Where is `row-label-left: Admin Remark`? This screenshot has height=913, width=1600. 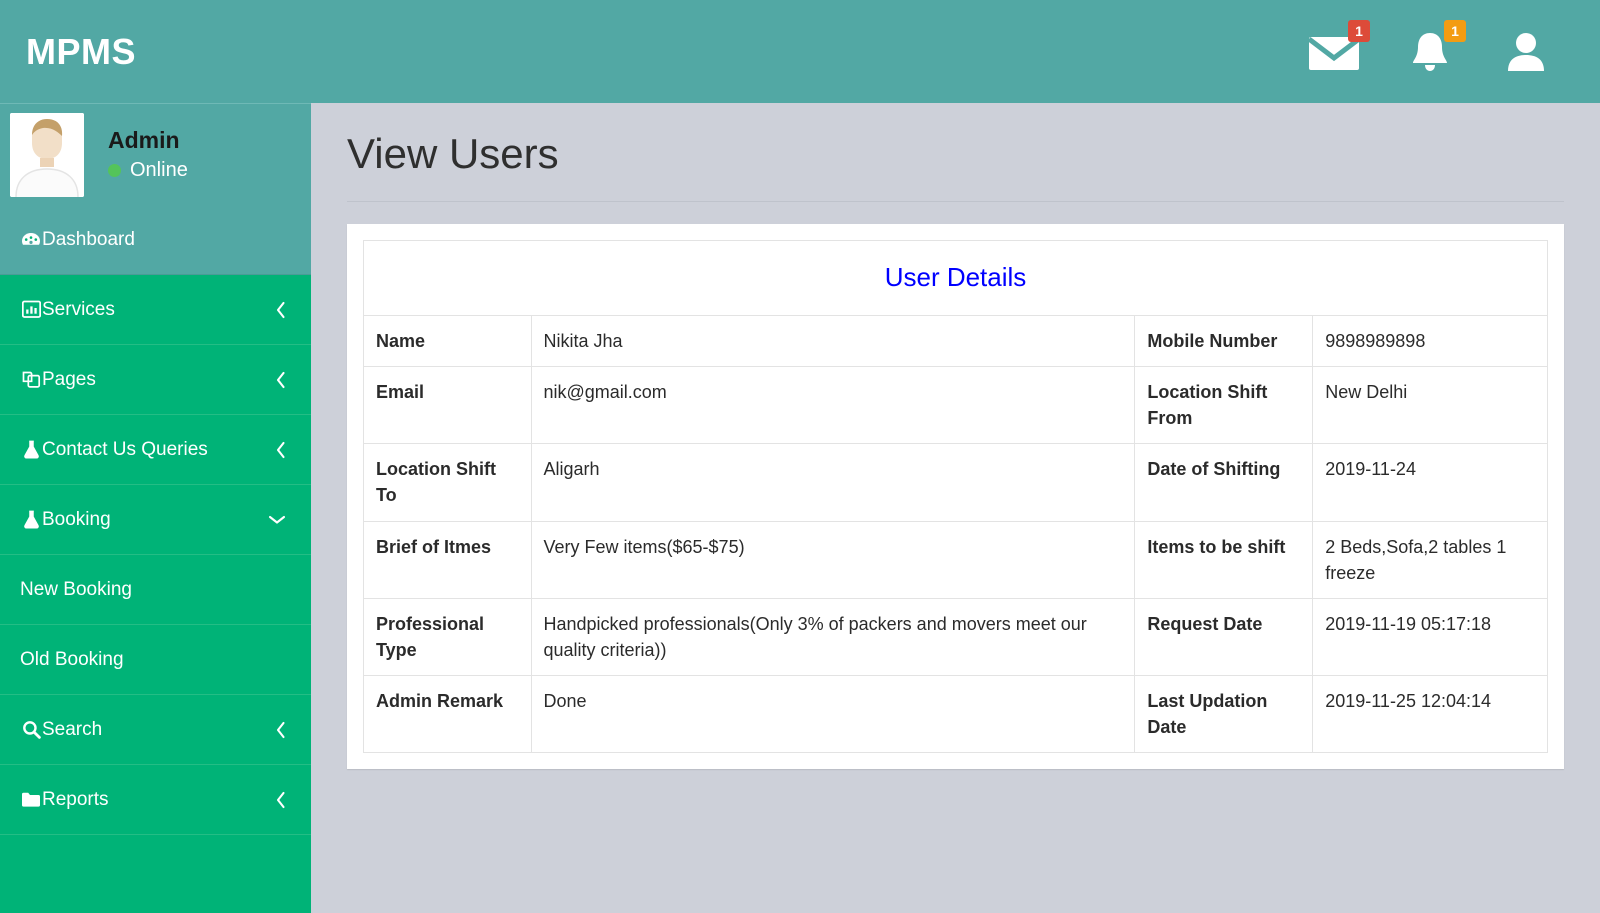 row-label-left: Admin Remark is located at coordinates (447, 714).